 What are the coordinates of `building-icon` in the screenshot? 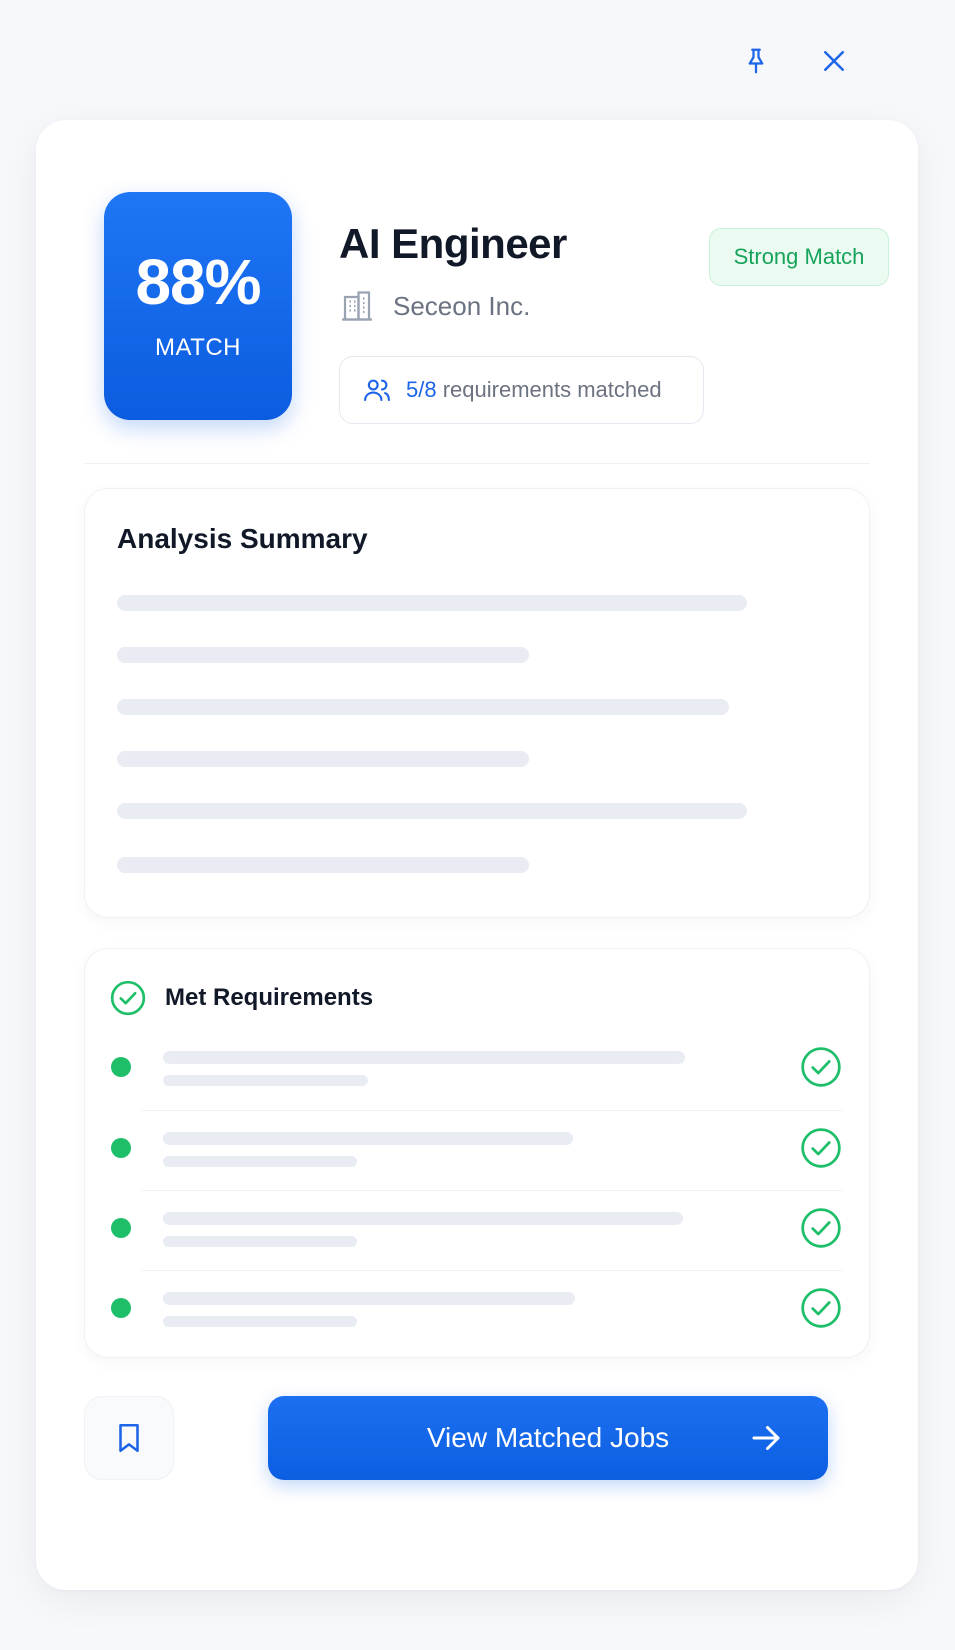 It's located at (357, 306).